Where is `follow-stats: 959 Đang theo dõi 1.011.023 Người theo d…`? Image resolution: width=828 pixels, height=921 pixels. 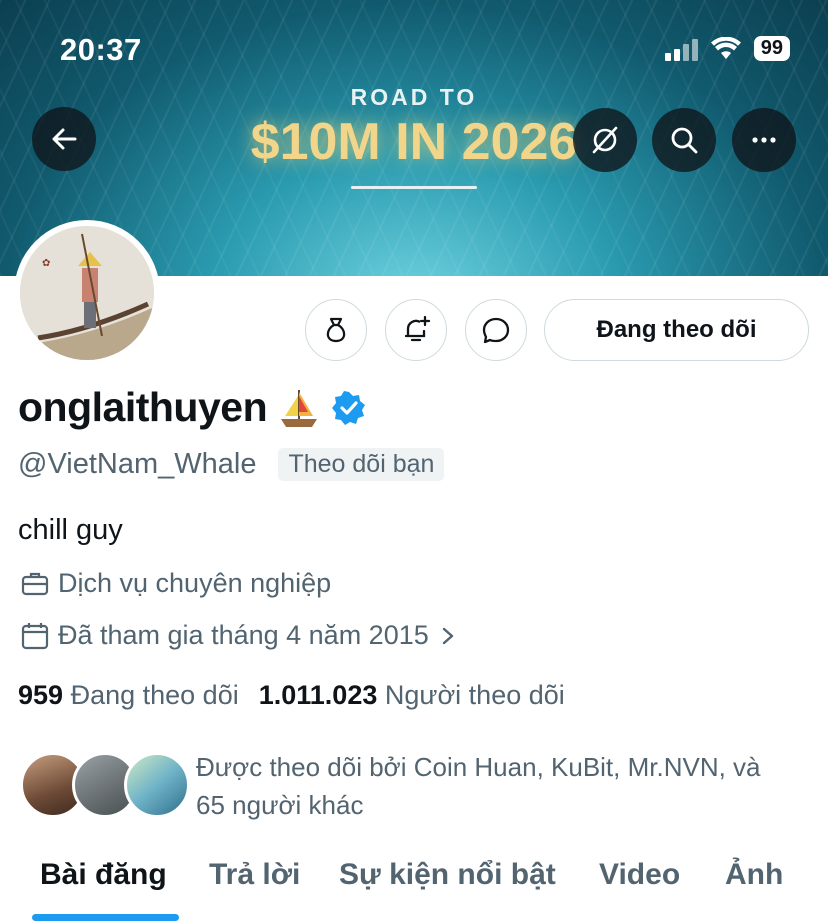 follow-stats: 959 Đang theo dõi 1.011.023 Người theo d… is located at coordinates (291, 695).